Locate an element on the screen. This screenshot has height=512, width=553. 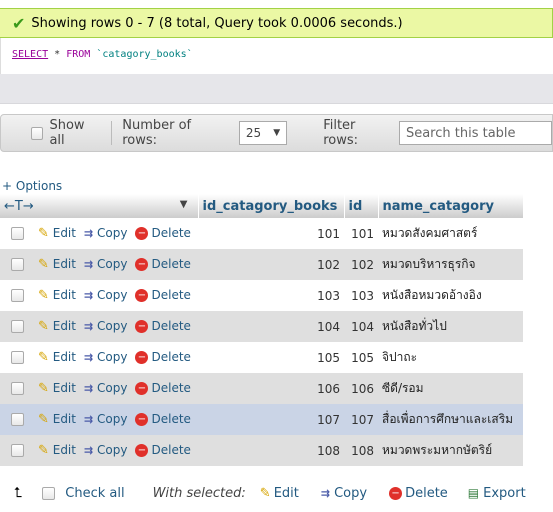
check-all-label: Check all is located at coordinates (94, 493).